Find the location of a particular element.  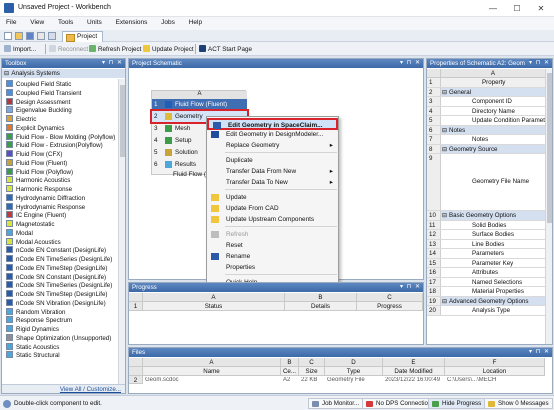

save-icon is located at coordinates (30, 36).